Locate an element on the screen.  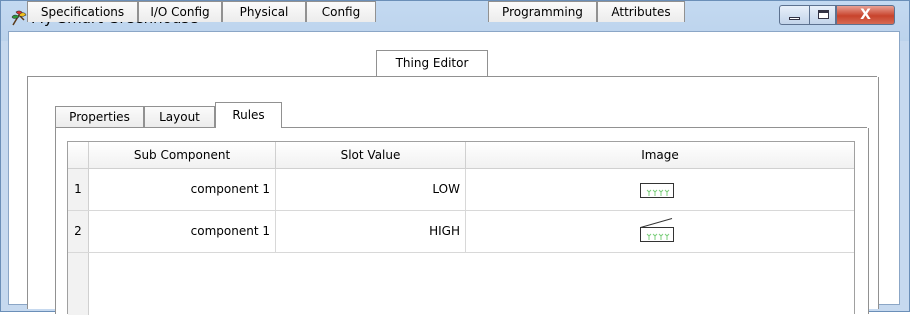
tab-attributes: Attributes is located at coordinates (641, 11).